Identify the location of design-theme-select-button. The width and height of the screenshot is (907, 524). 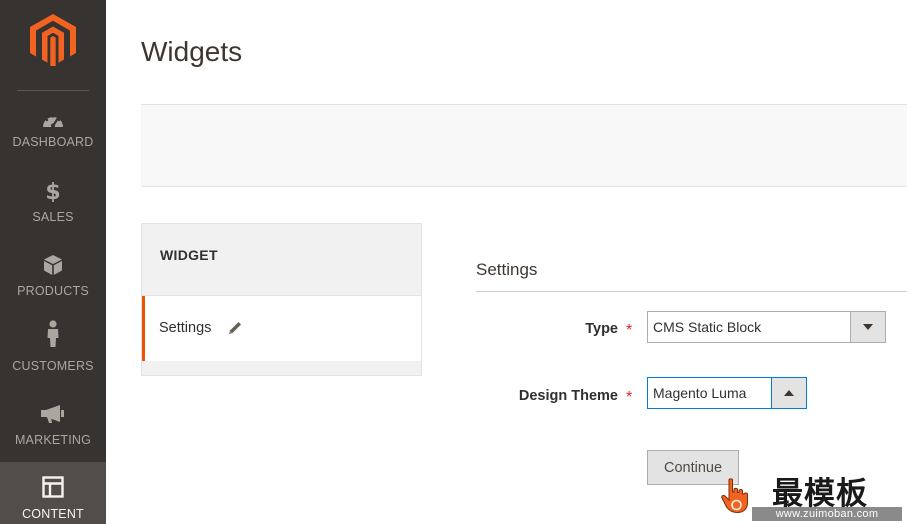
(788, 393).